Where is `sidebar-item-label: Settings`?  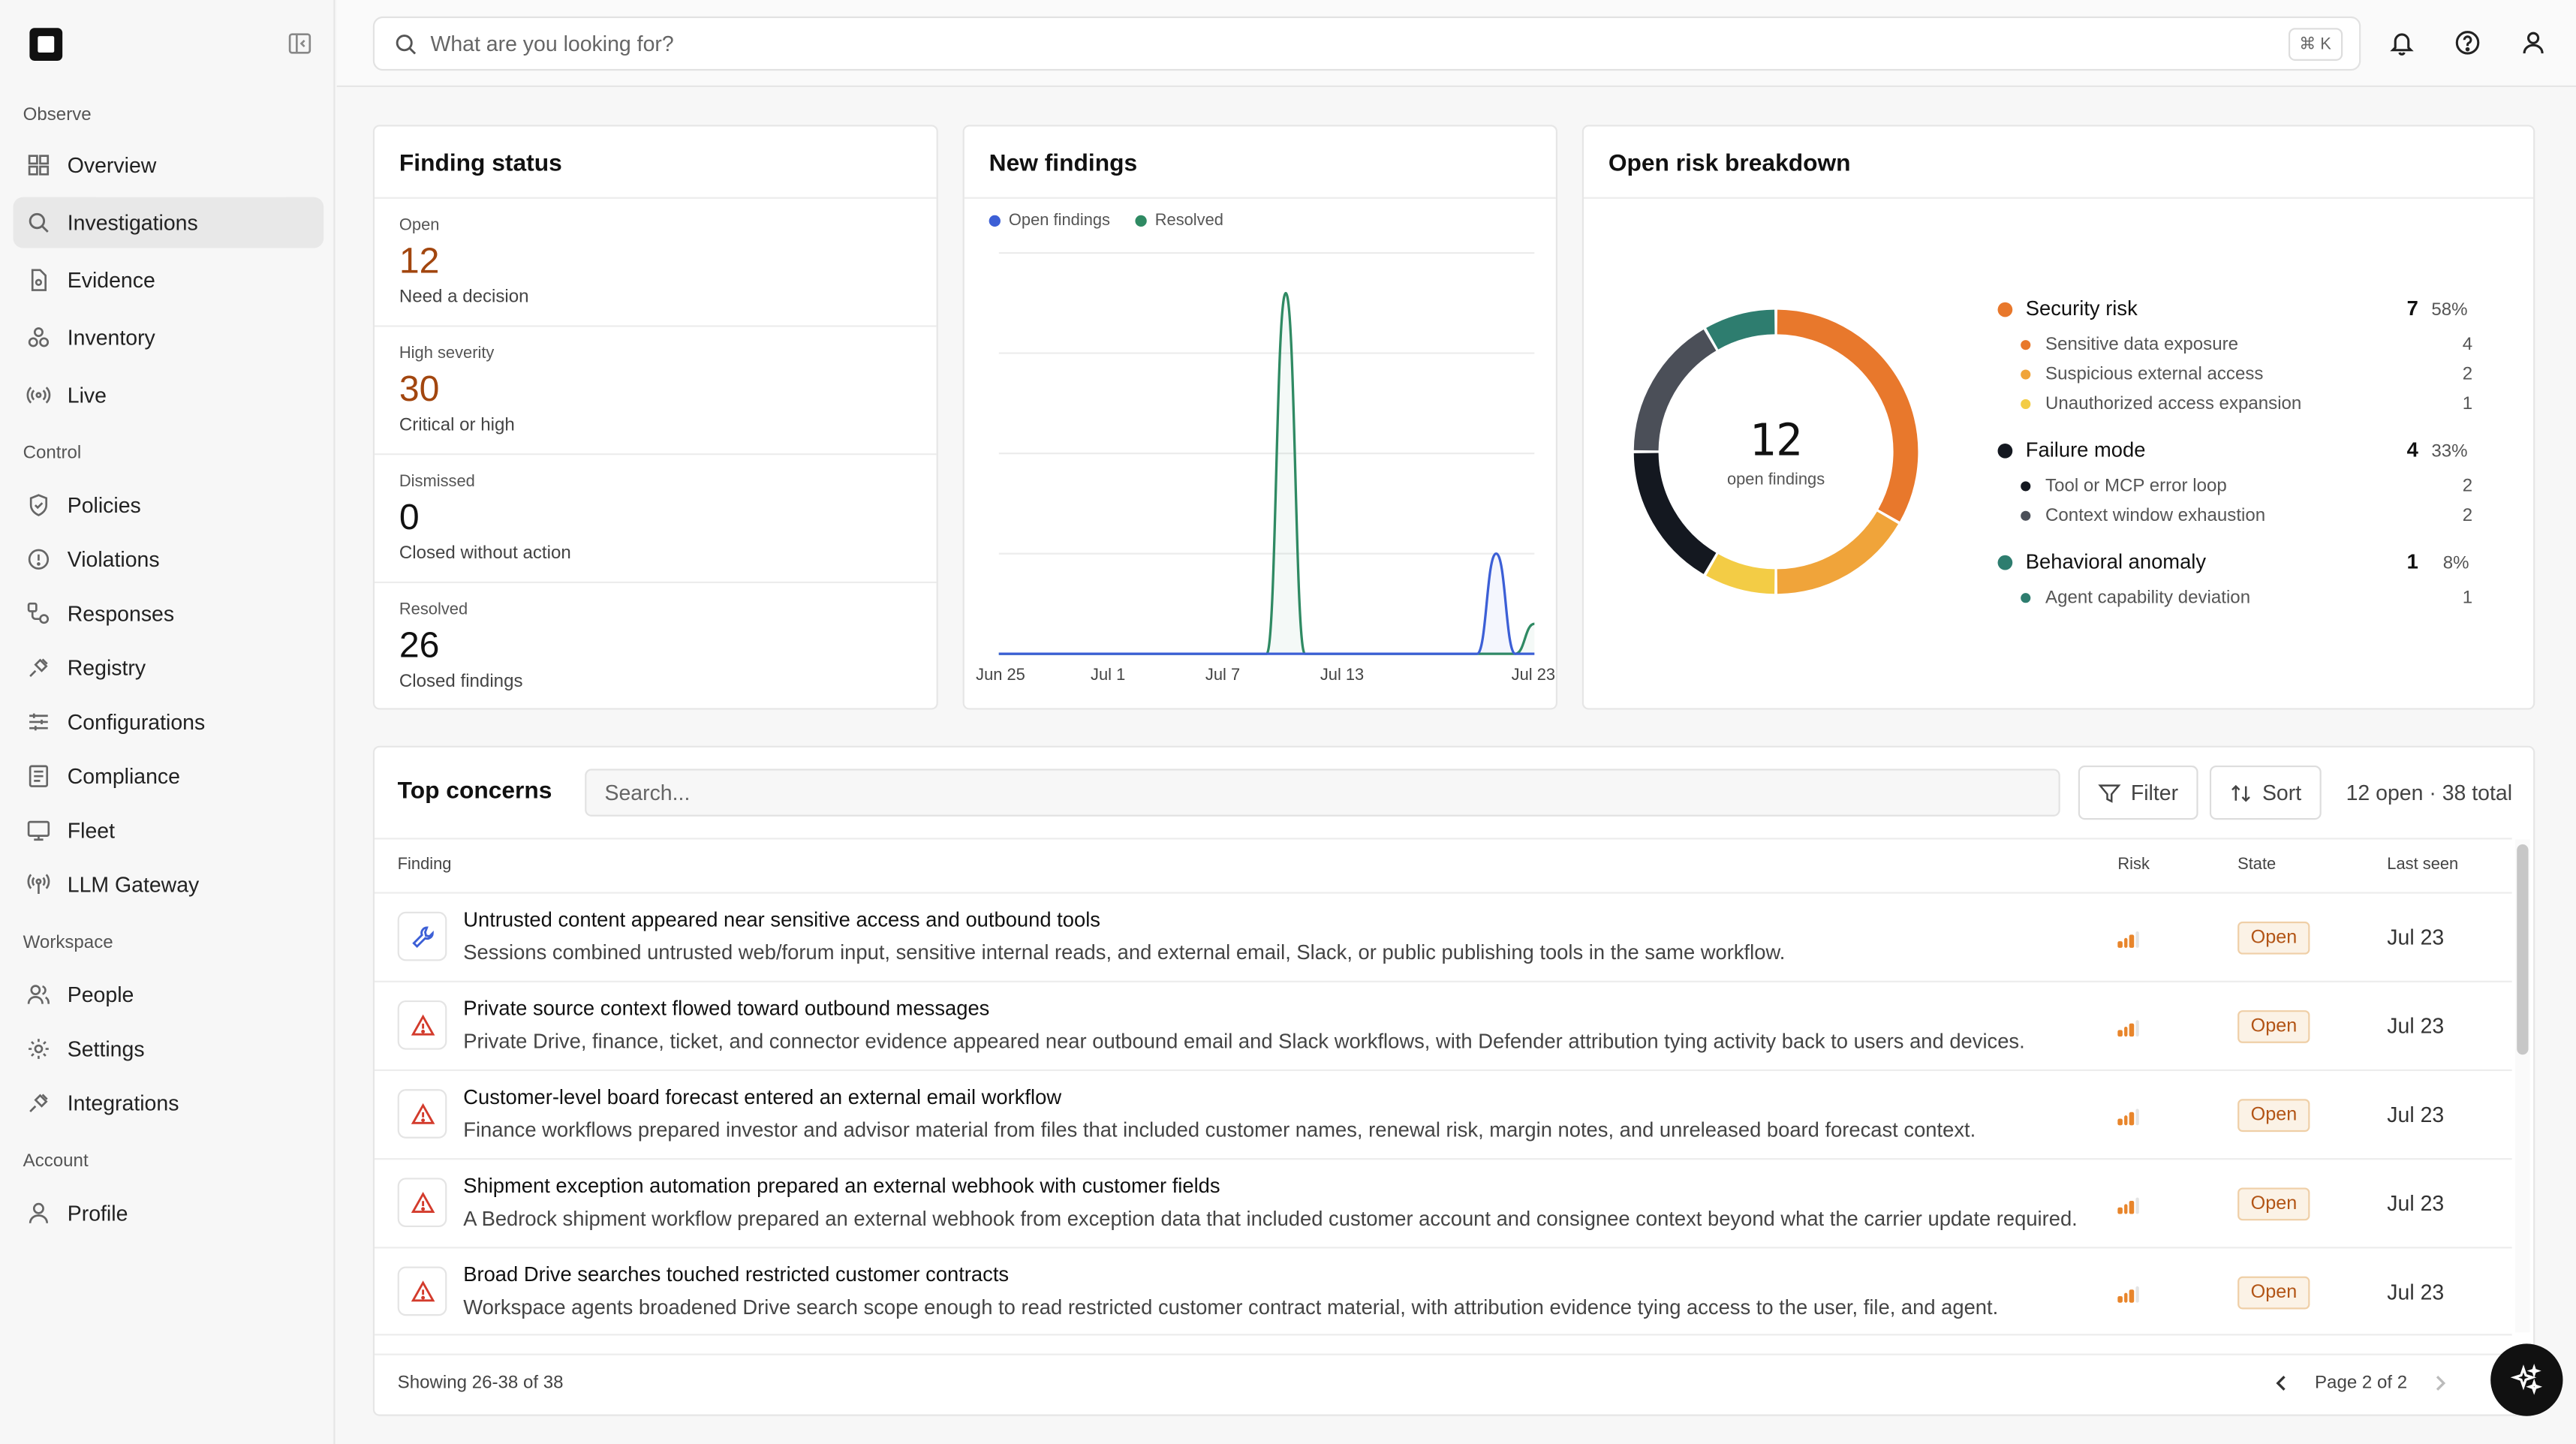
sidebar-item-label: Settings is located at coordinates (106, 1048).